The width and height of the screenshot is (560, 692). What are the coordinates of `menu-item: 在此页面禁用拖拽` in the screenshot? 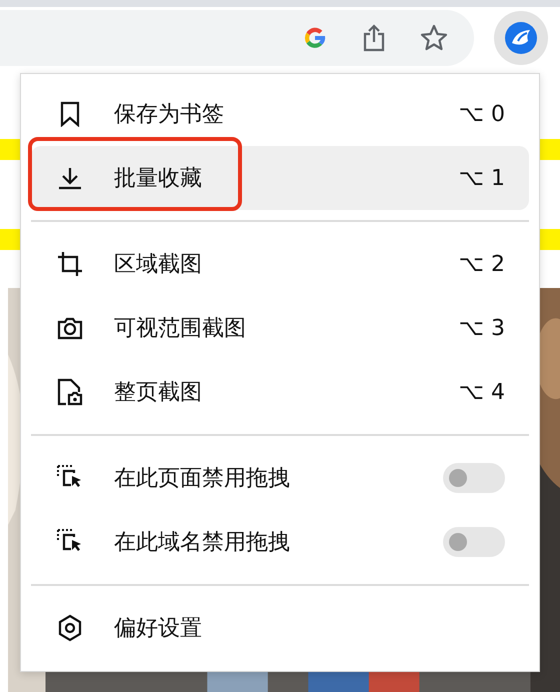 It's located at (280, 478).